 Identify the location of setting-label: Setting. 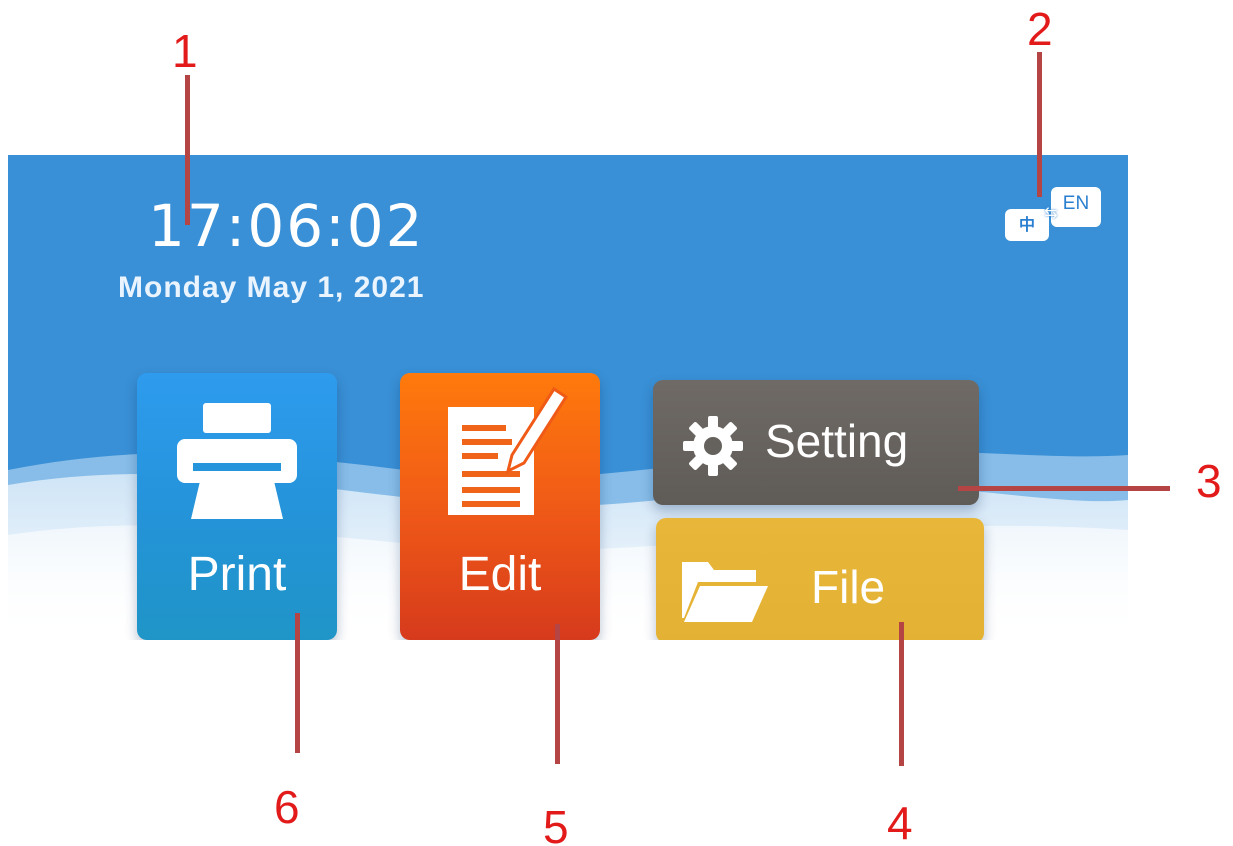
(837, 441).